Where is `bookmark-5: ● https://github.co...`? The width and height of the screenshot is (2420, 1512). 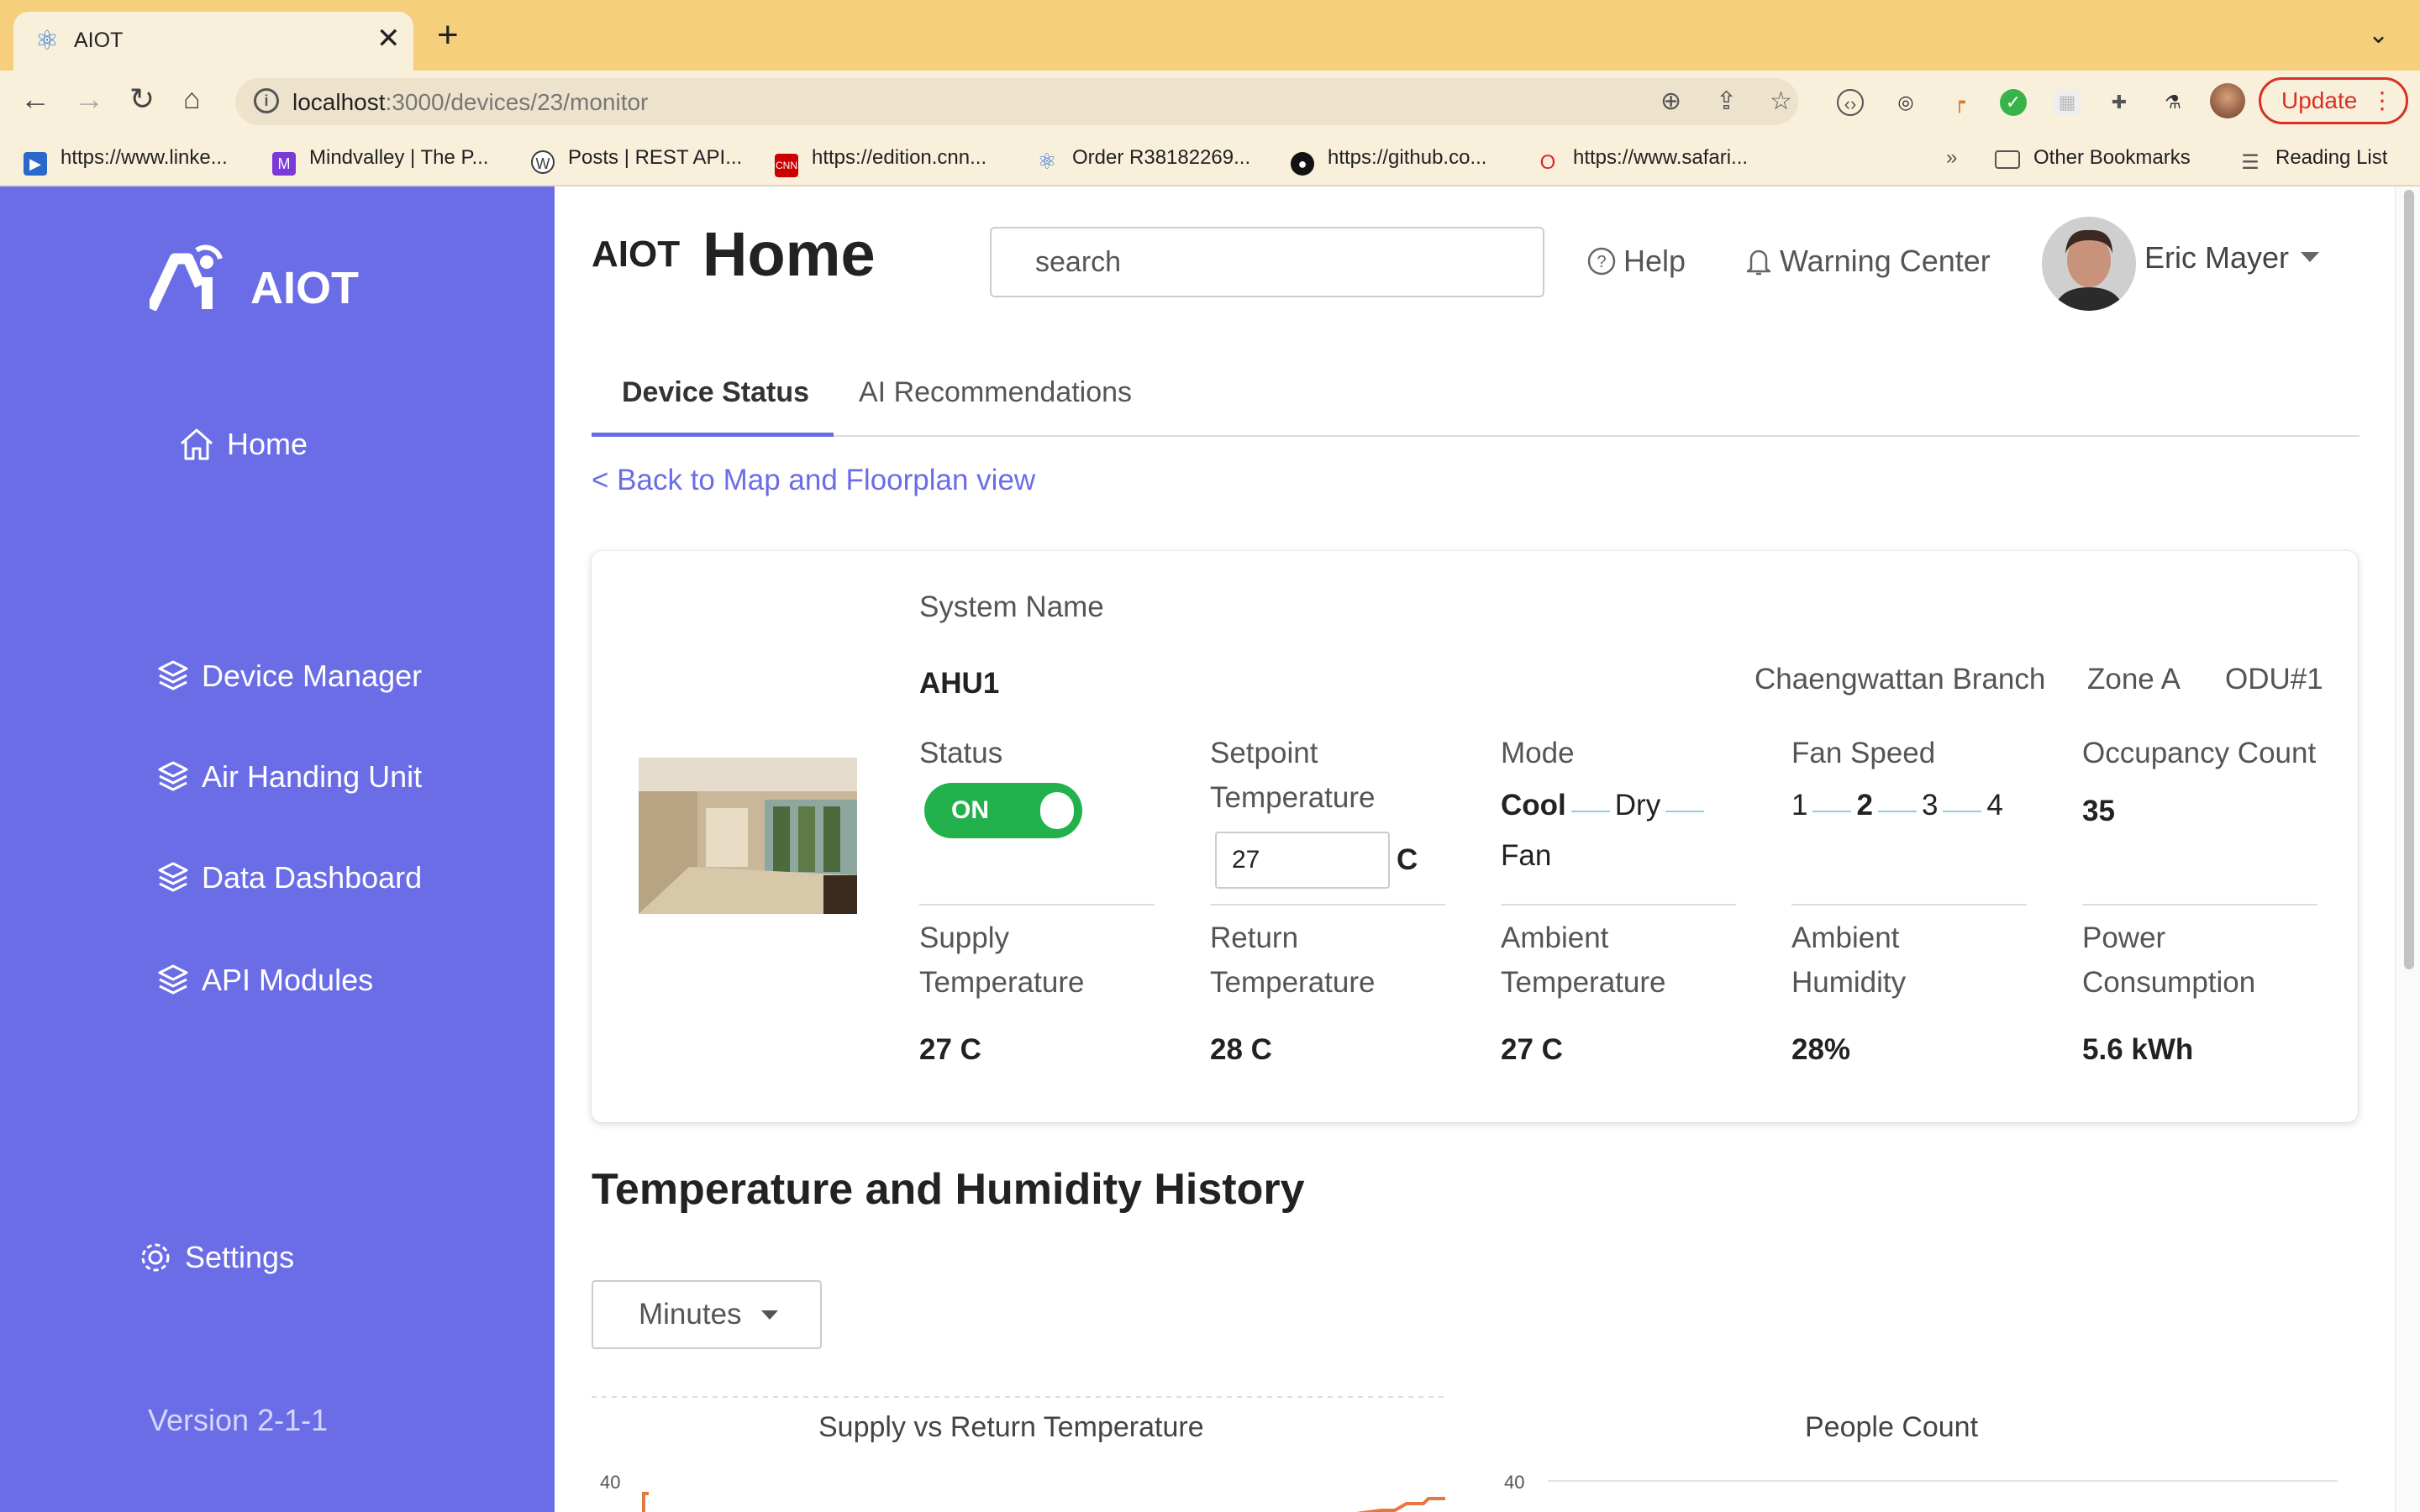 bookmark-5: ● https://github.co... is located at coordinates (1388, 161).